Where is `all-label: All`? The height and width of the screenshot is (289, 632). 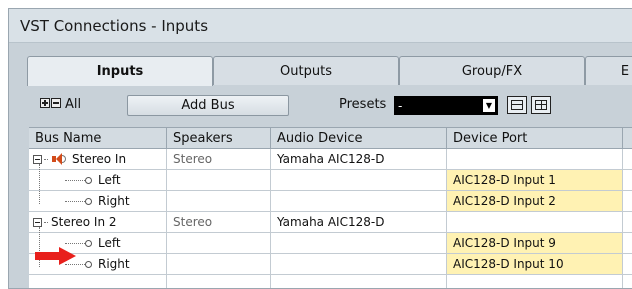
all-label: All is located at coordinates (73, 104).